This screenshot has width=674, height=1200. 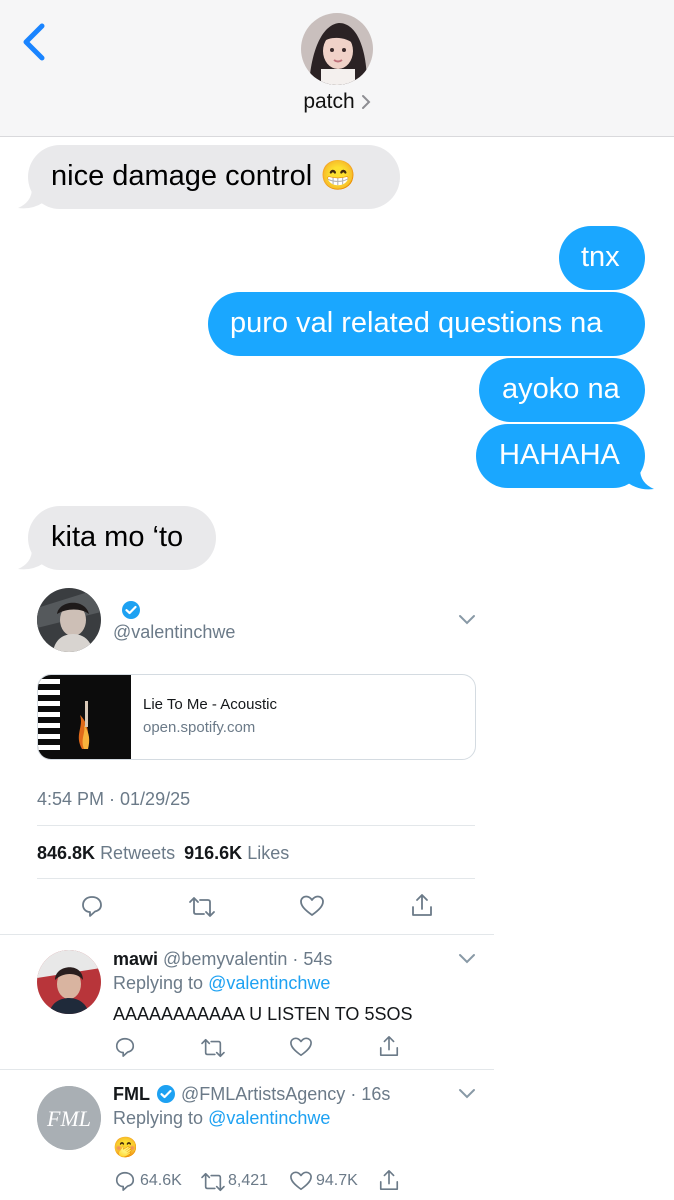 What do you see at coordinates (248, 1180) in the screenshot?
I see `retweet-count: 8,421` at bounding box center [248, 1180].